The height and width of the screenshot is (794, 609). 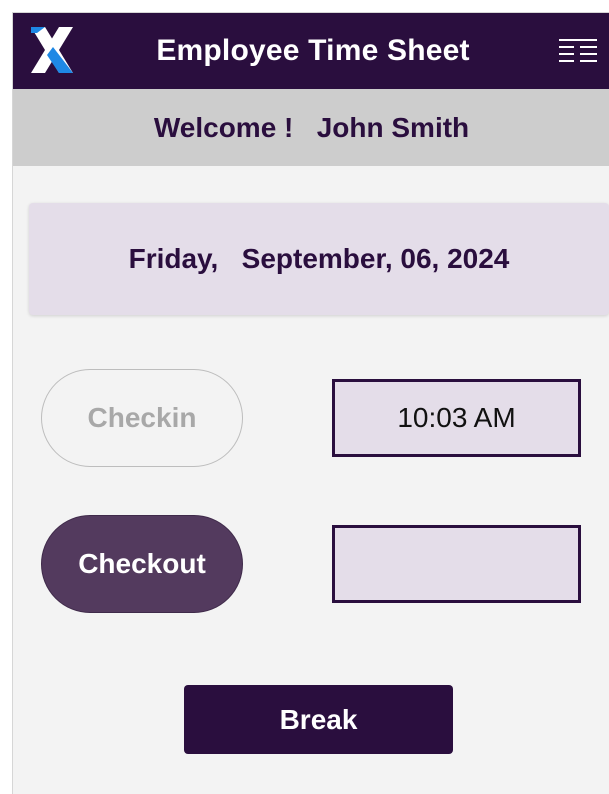 What do you see at coordinates (456, 418) in the screenshot?
I see `checkin-time-field: 10:03 AM` at bounding box center [456, 418].